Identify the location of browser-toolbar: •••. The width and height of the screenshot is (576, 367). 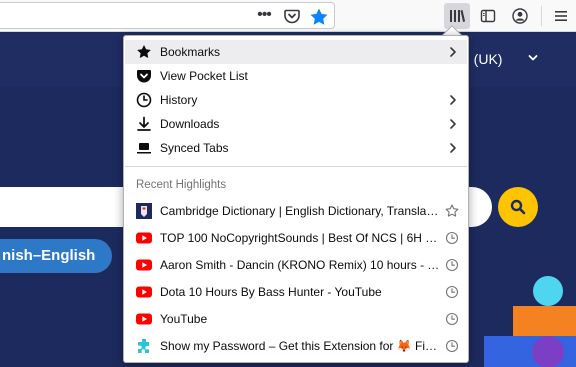
(288, 16).